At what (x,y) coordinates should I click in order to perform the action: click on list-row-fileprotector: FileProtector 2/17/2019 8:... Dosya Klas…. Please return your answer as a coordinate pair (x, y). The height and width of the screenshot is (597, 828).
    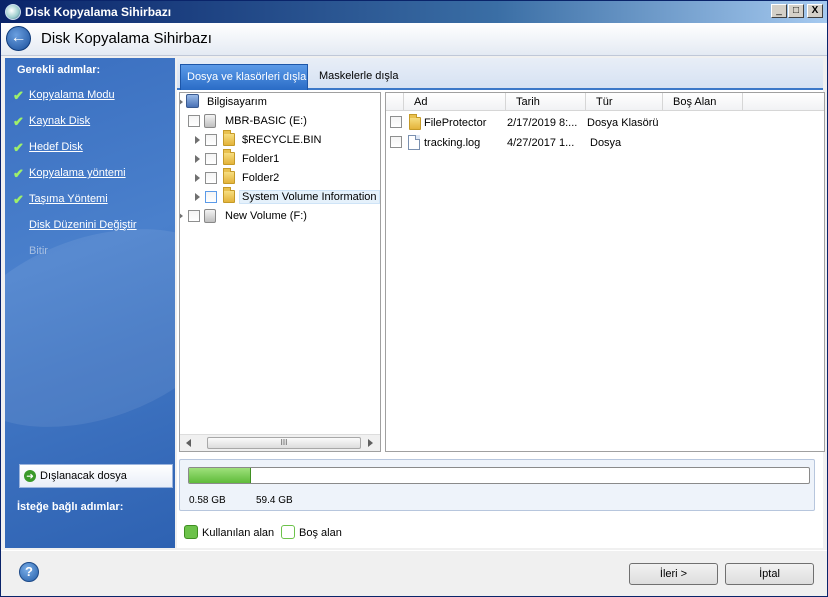
    Looking at the image, I should click on (605, 123).